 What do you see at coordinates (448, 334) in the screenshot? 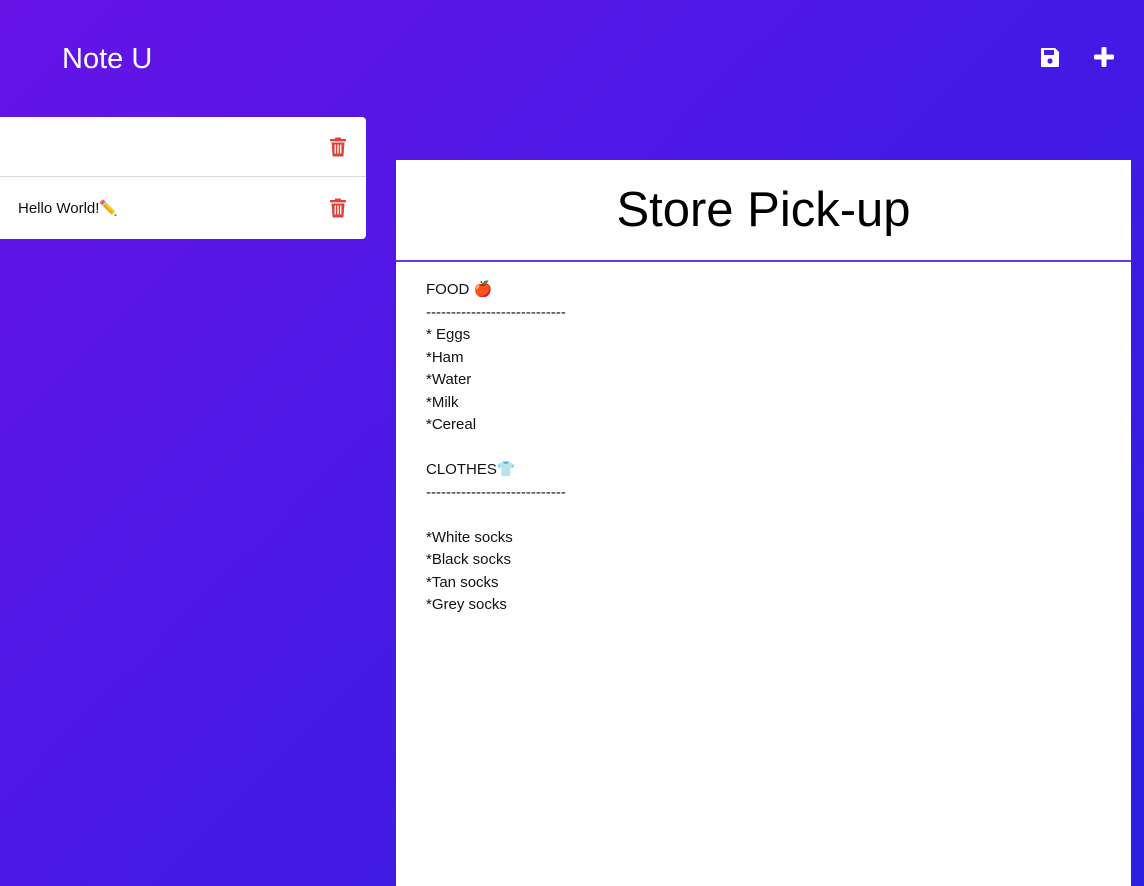
I see `note-line: * Eggs` at bounding box center [448, 334].